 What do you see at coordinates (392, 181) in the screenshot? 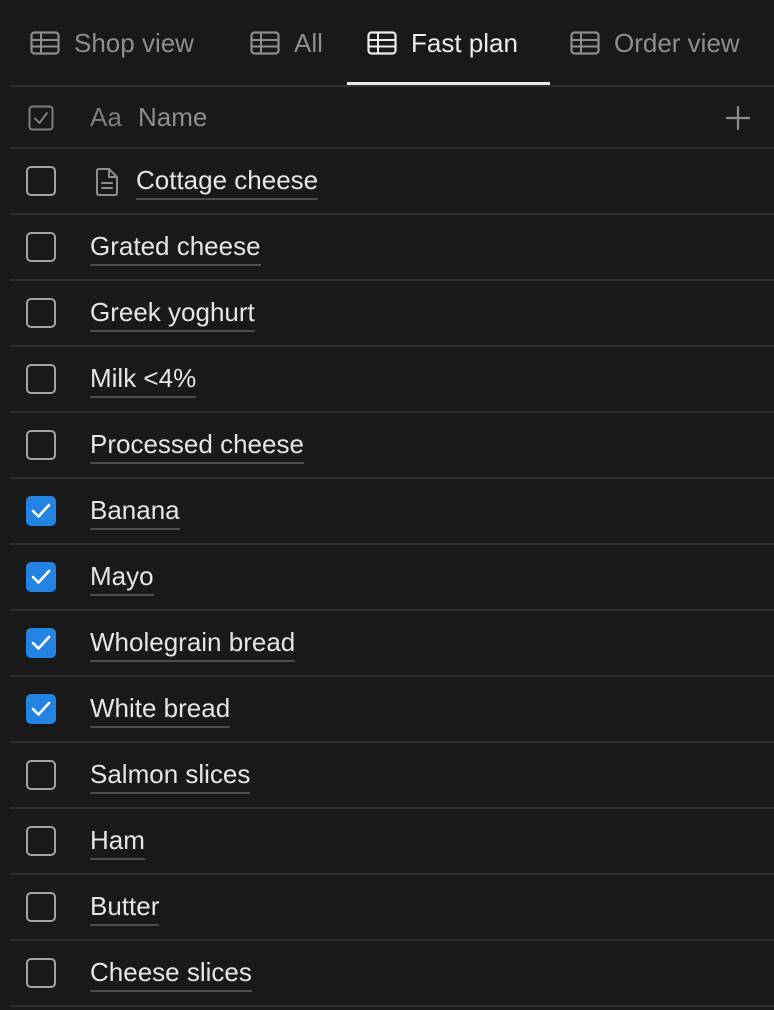
I see `table-row: Cottage cheese` at bounding box center [392, 181].